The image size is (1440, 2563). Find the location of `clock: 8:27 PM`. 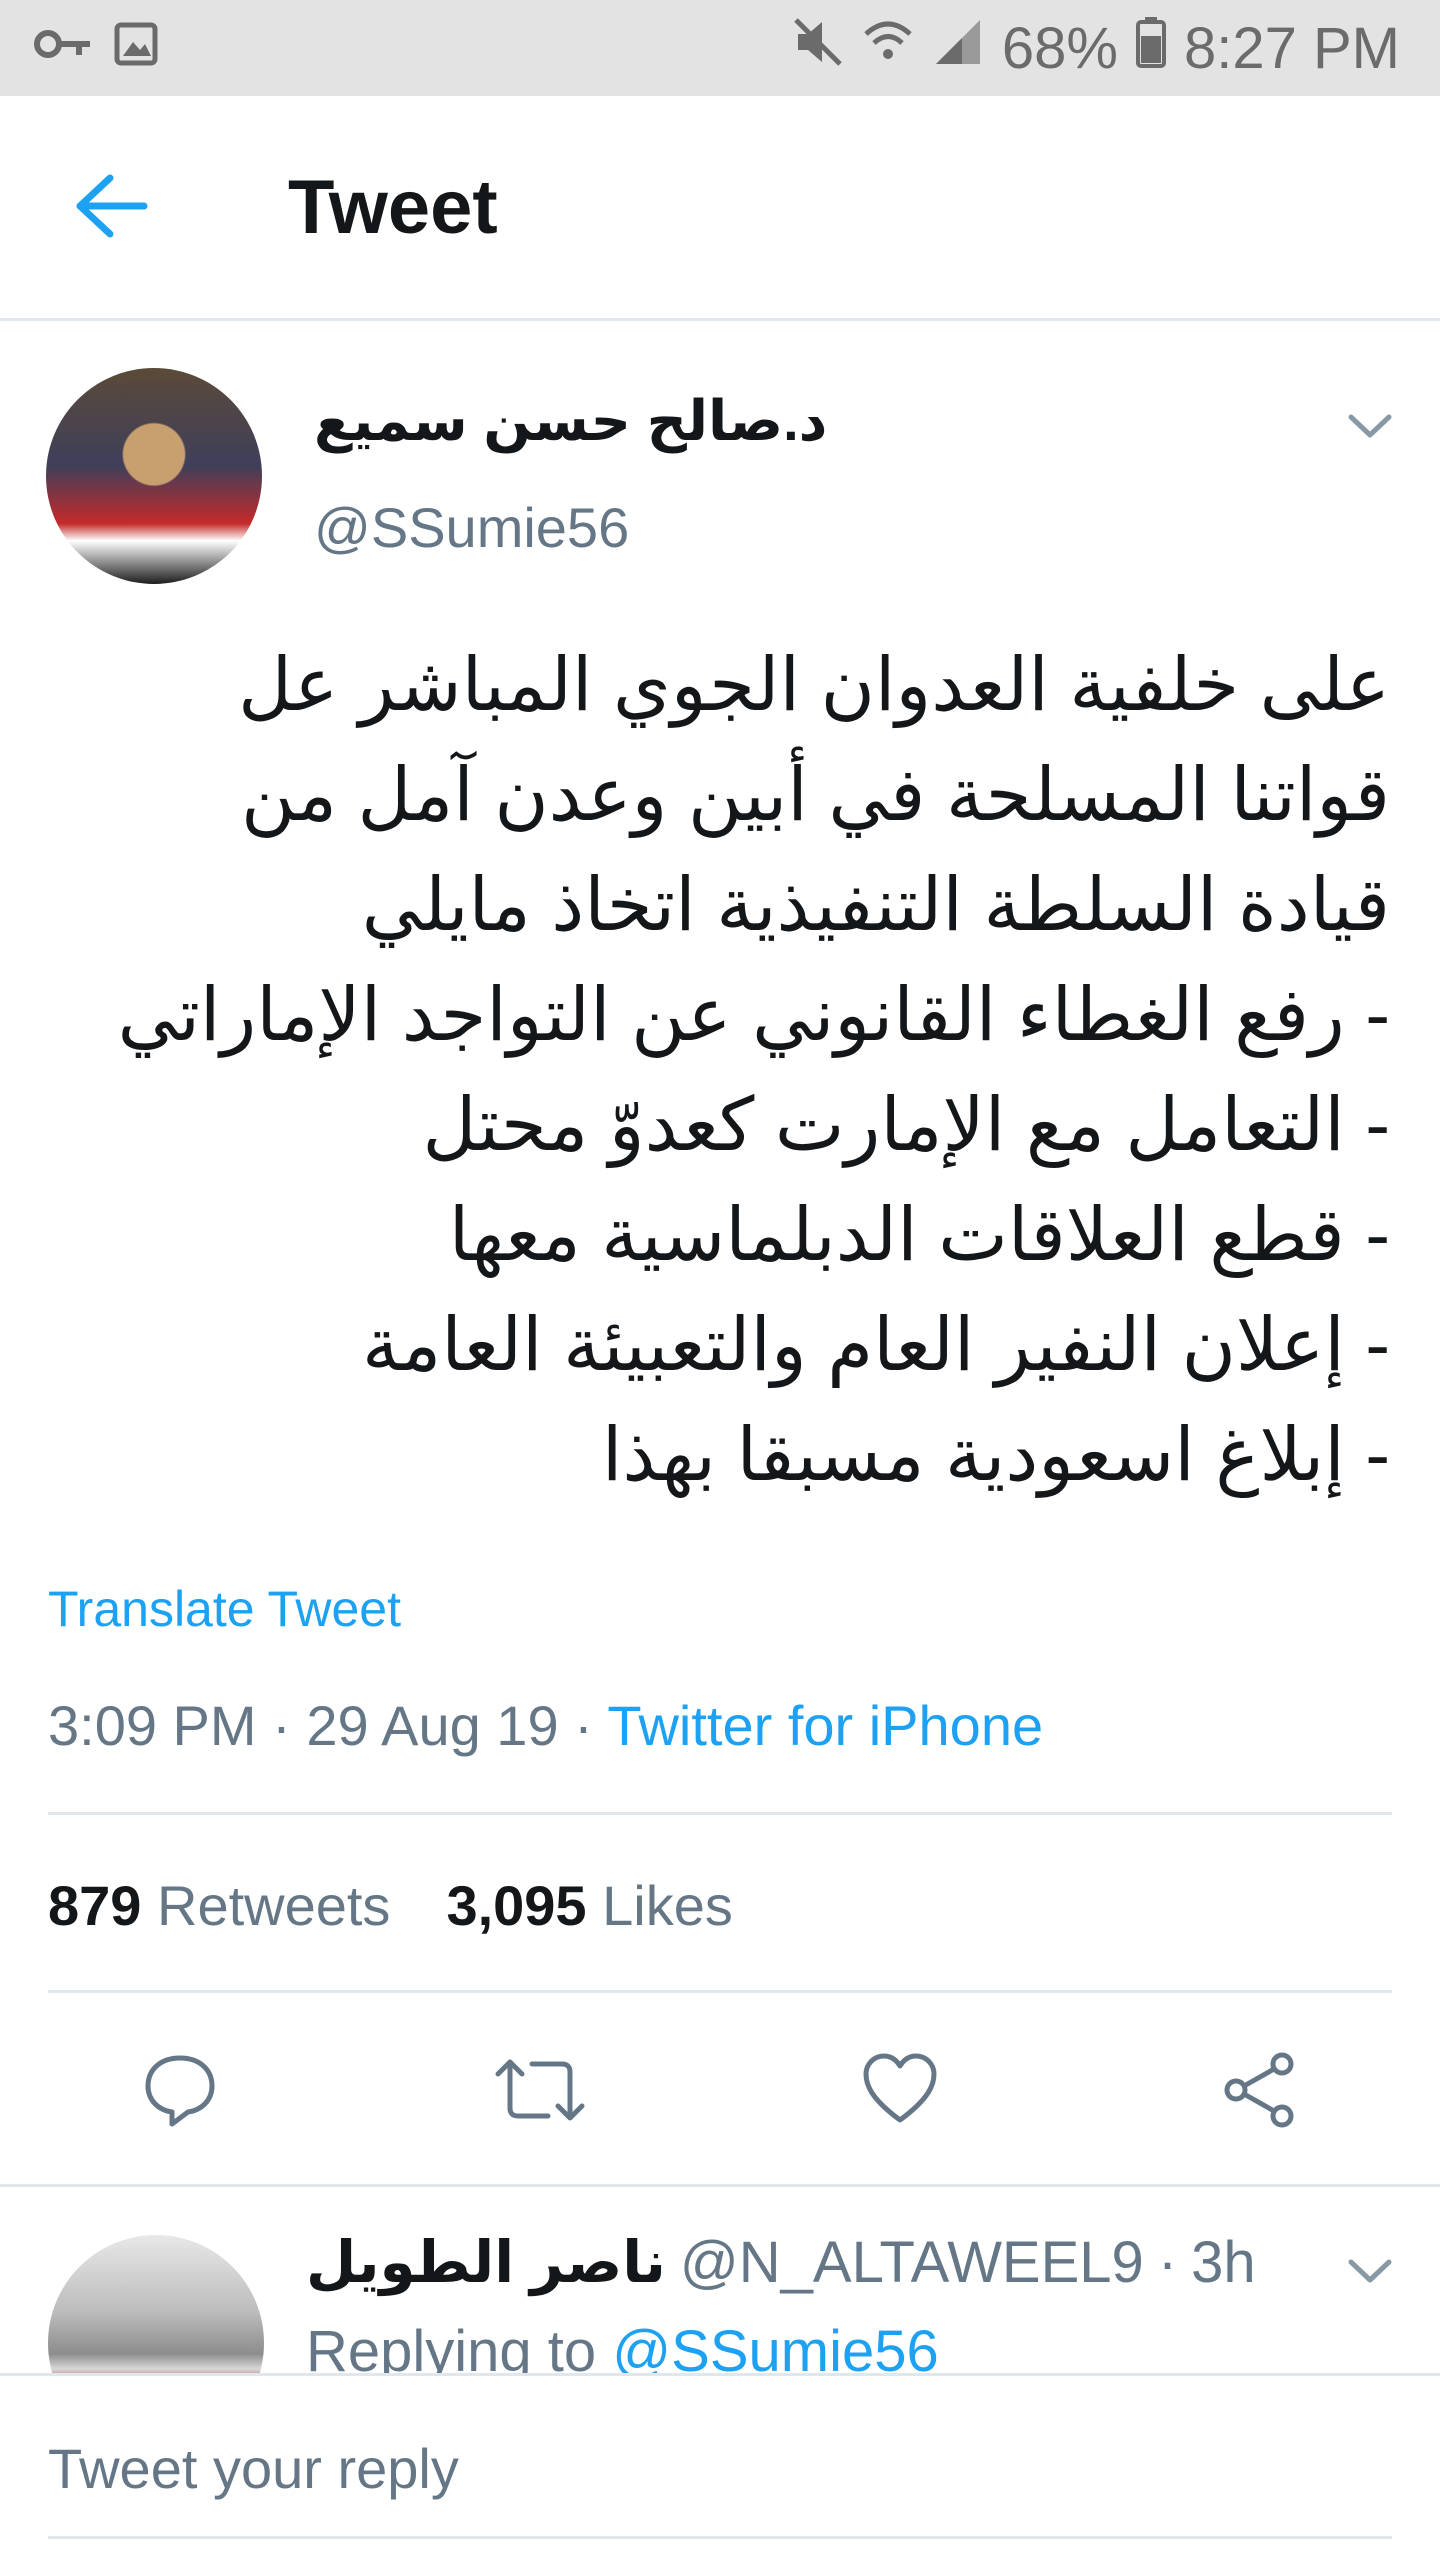

clock: 8:27 PM is located at coordinates (1292, 48).